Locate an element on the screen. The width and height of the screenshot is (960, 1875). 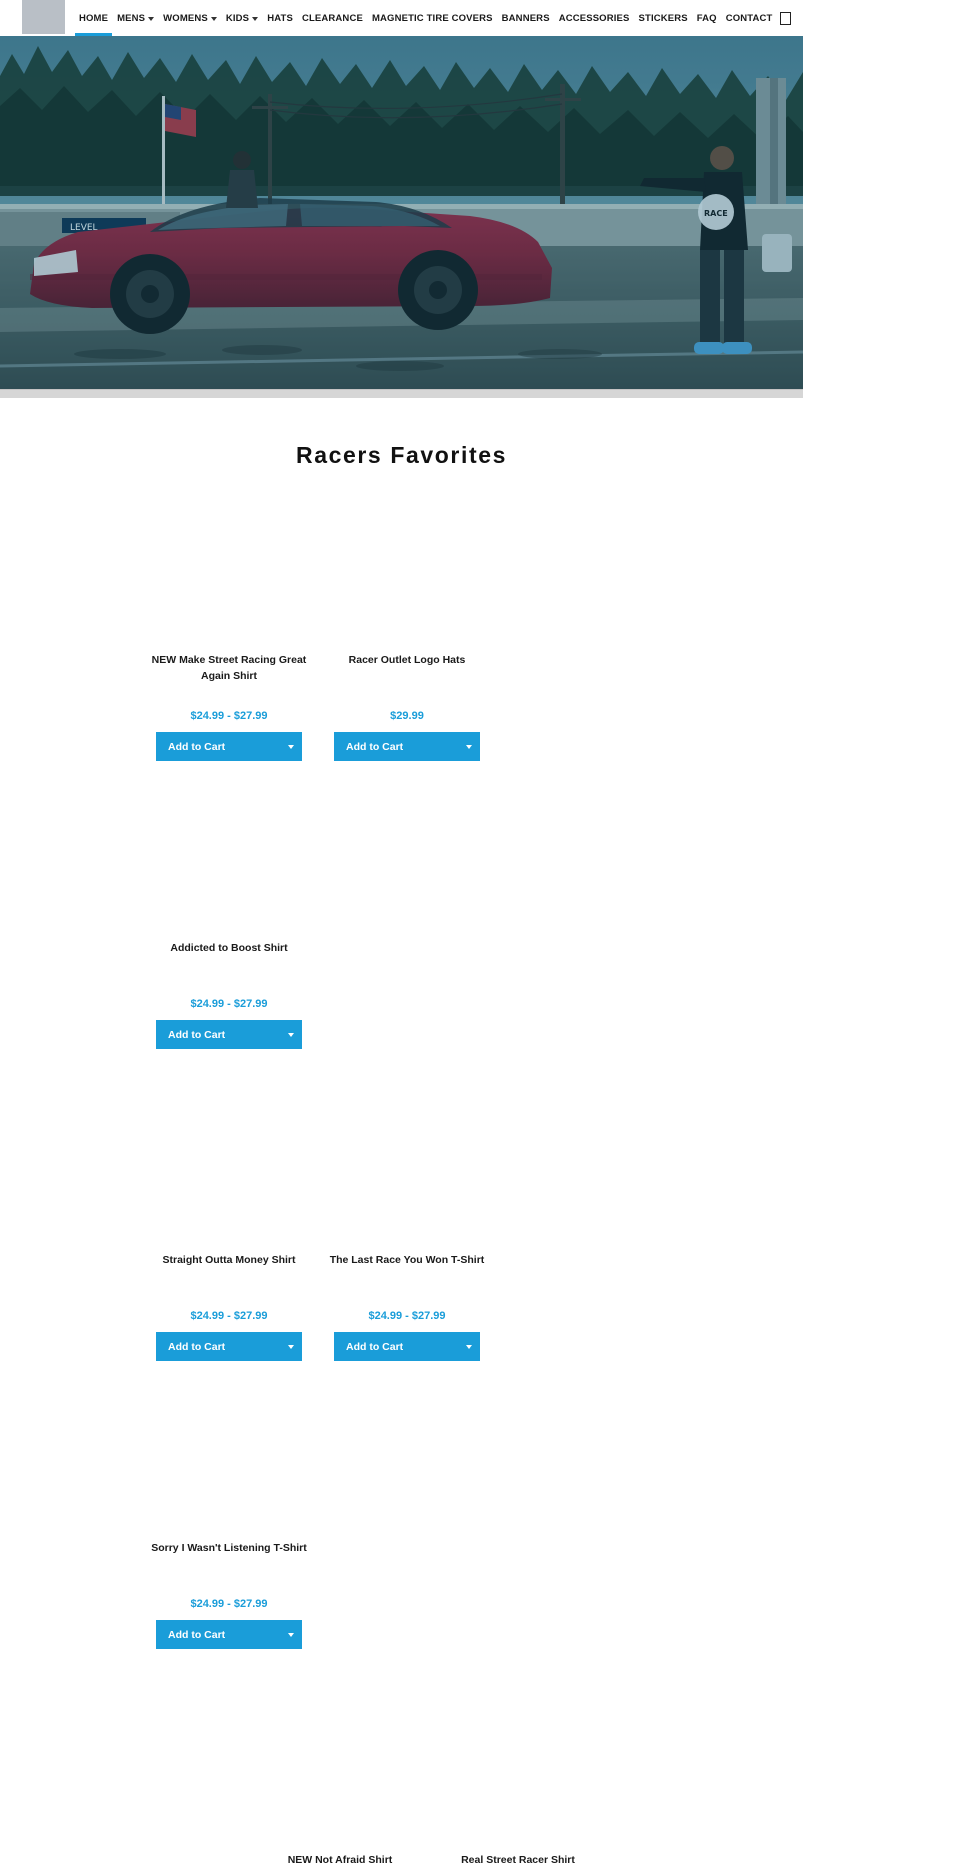
nav-label: KIDS is located at coordinates (237, 18).